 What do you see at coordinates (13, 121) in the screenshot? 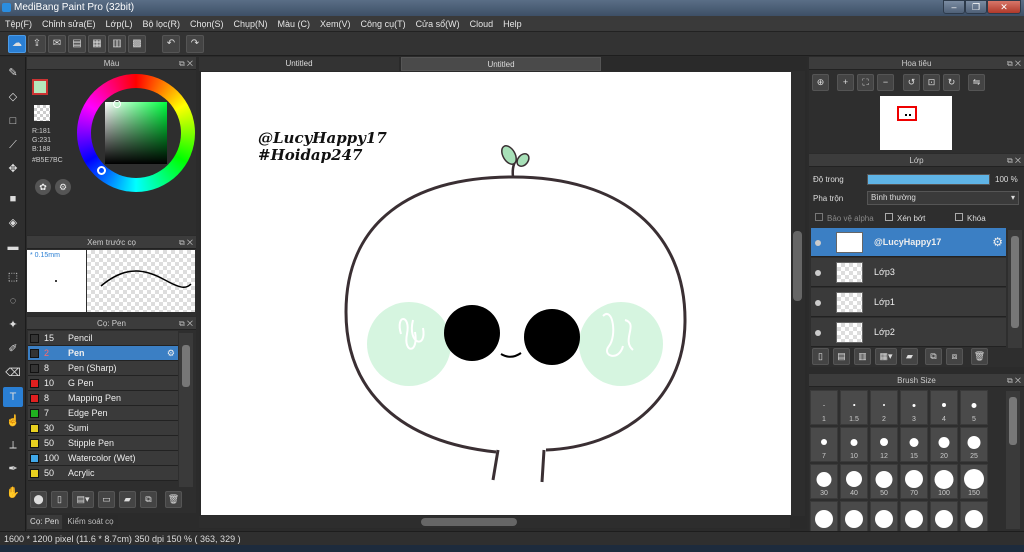
I see `shape-tool-icon: □` at bounding box center [13, 121].